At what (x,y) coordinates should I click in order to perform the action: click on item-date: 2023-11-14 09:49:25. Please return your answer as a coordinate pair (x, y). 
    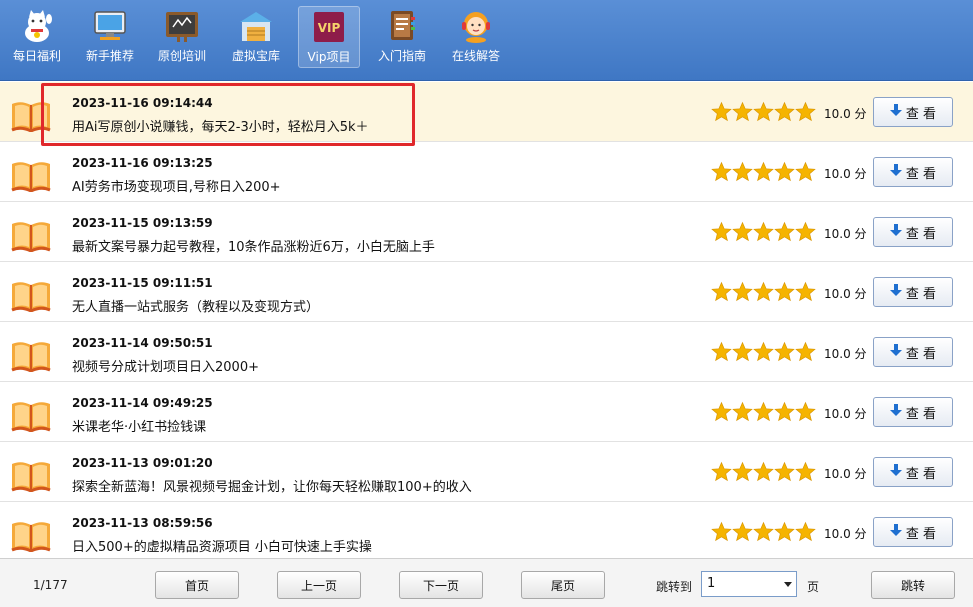
    Looking at the image, I should click on (142, 403).